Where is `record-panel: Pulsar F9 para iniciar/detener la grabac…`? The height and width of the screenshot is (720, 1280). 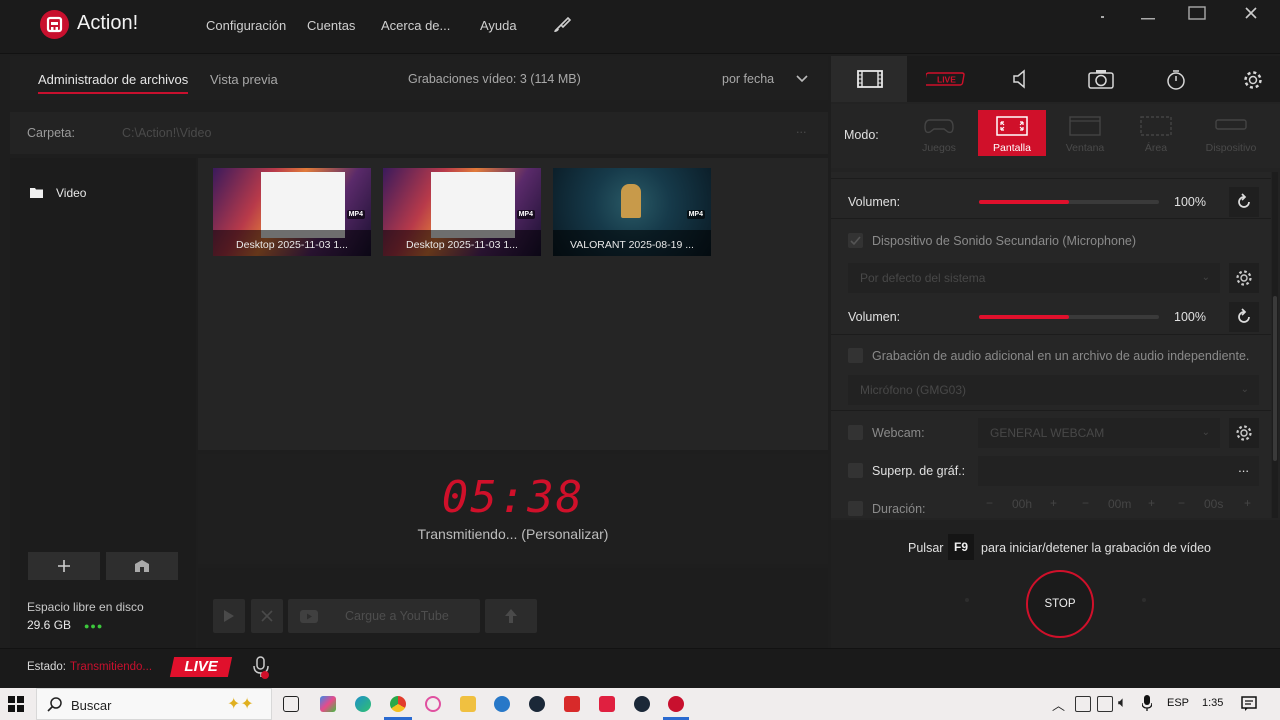 record-panel: Pulsar F9 para iniciar/detener la grabac… is located at coordinates (1055, 584).